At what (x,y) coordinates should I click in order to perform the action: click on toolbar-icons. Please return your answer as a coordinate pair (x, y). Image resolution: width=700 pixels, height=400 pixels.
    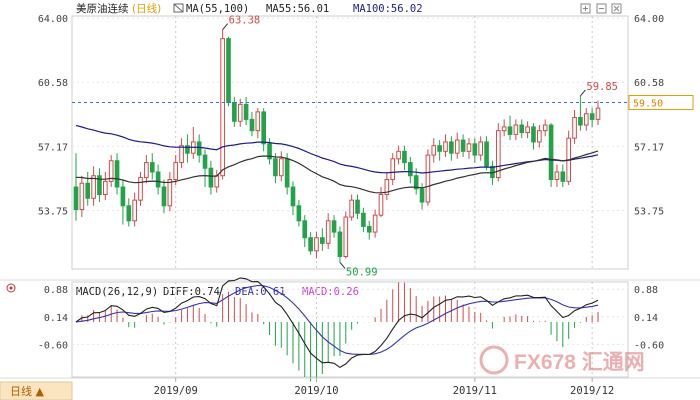
    Looking at the image, I should click on (601, 8).